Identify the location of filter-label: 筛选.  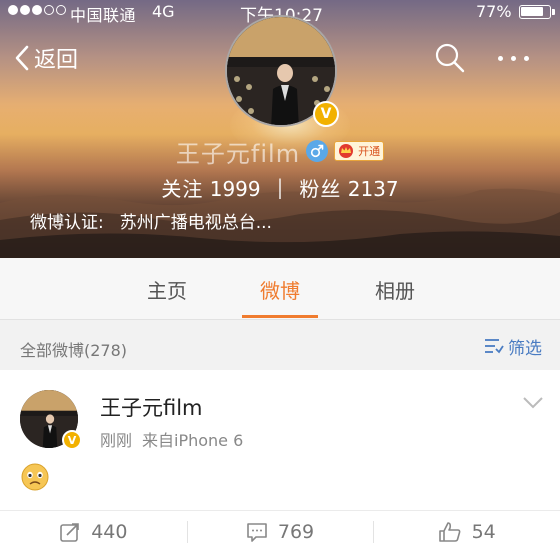
(525, 348).